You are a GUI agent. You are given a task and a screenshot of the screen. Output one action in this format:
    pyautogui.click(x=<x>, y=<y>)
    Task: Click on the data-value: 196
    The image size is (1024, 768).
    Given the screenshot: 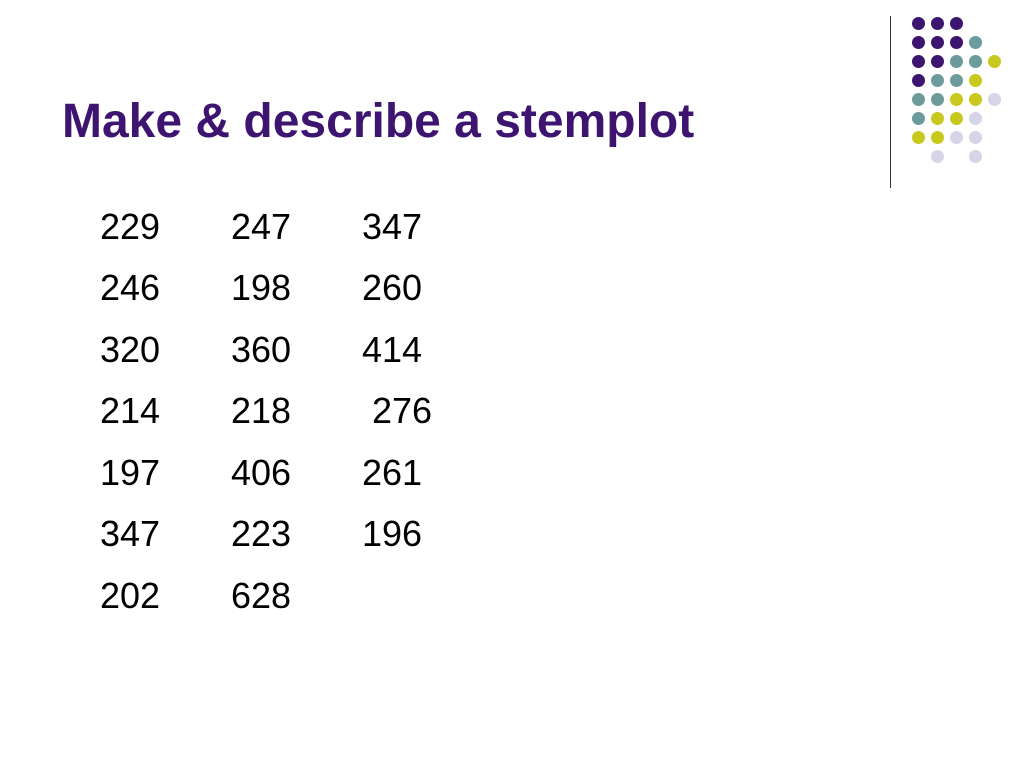 What is the action you would take?
    pyautogui.click(x=392, y=534)
    